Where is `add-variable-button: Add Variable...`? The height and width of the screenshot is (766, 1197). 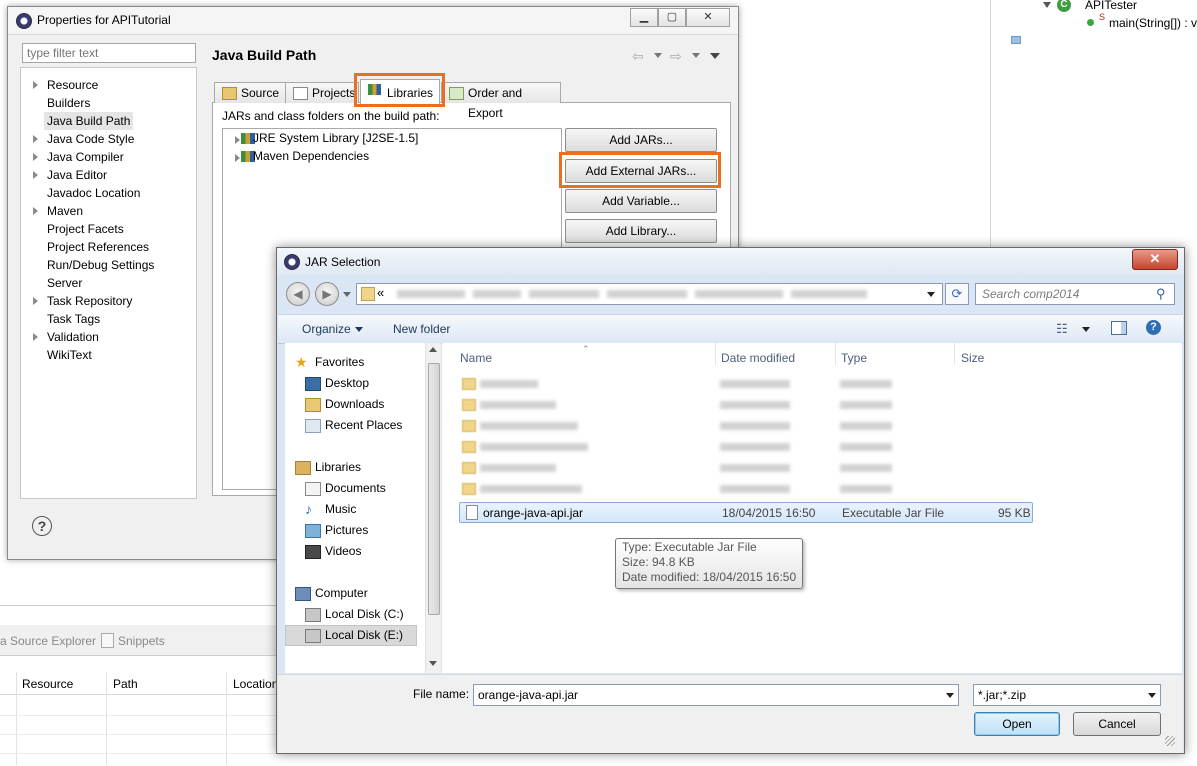 add-variable-button: Add Variable... is located at coordinates (641, 201).